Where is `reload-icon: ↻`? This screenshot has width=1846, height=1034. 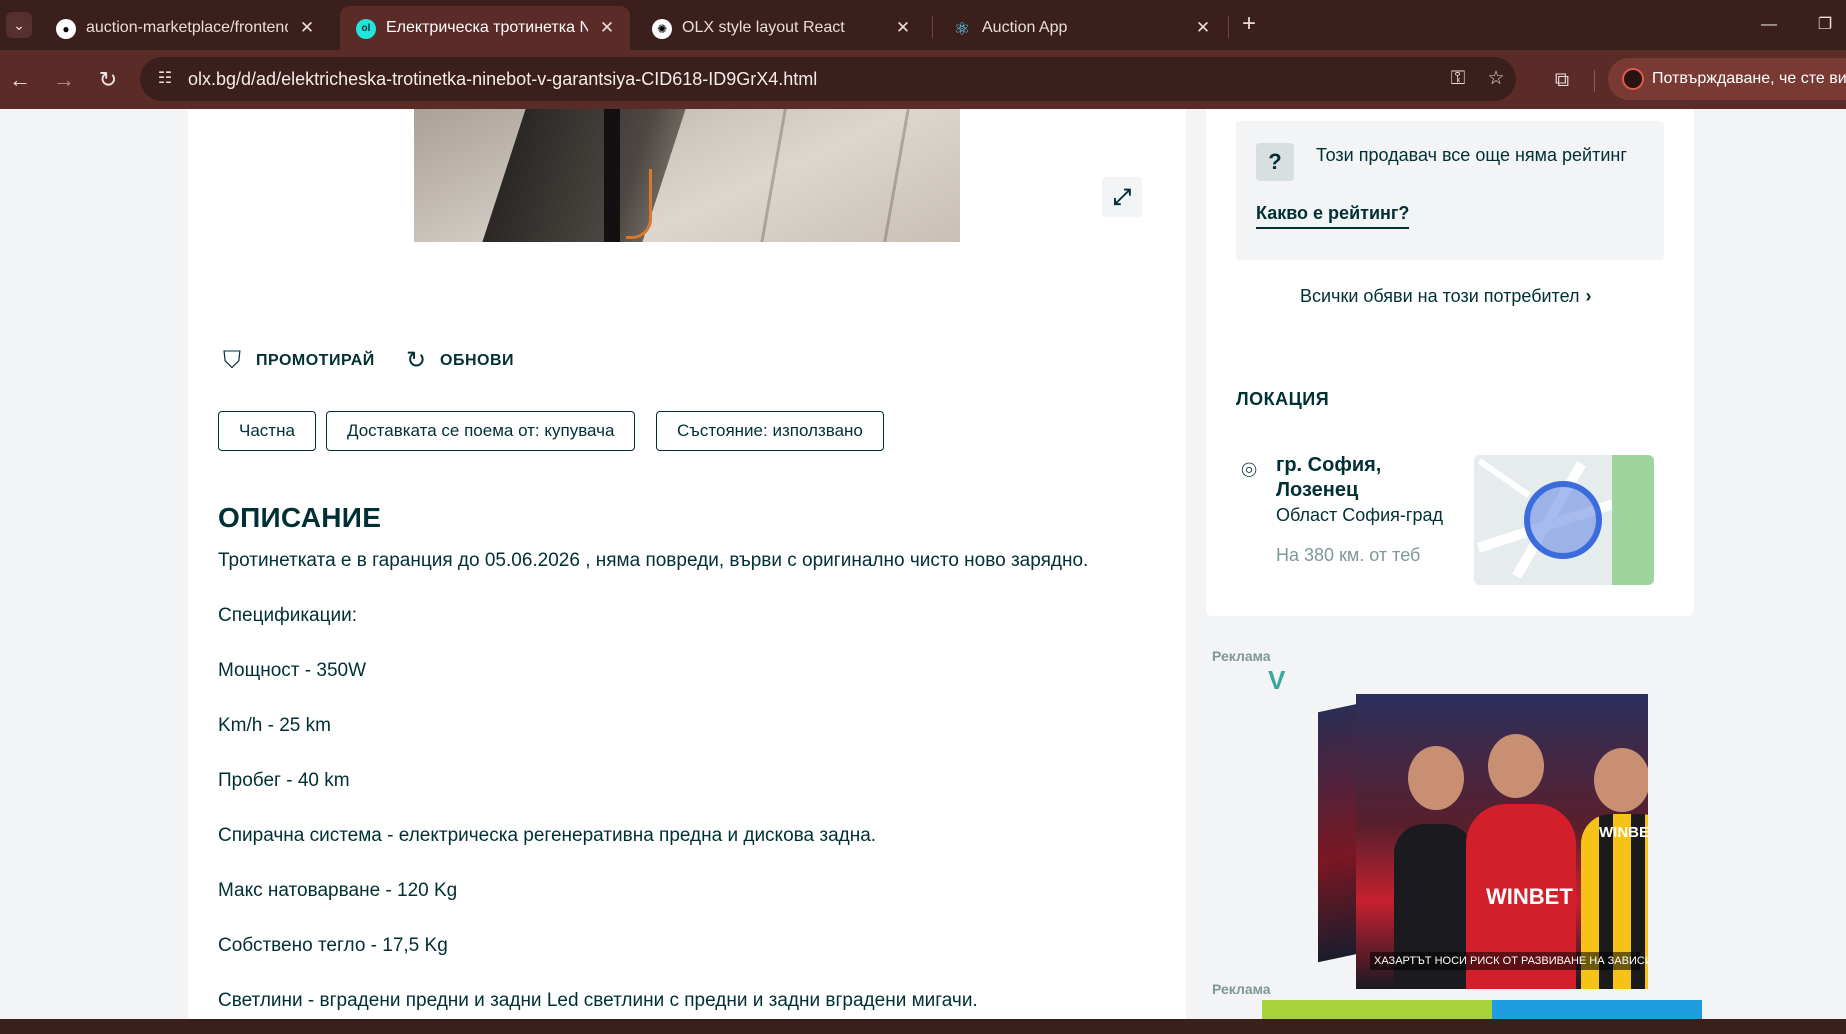 reload-icon: ↻ is located at coordinates (108, 80).